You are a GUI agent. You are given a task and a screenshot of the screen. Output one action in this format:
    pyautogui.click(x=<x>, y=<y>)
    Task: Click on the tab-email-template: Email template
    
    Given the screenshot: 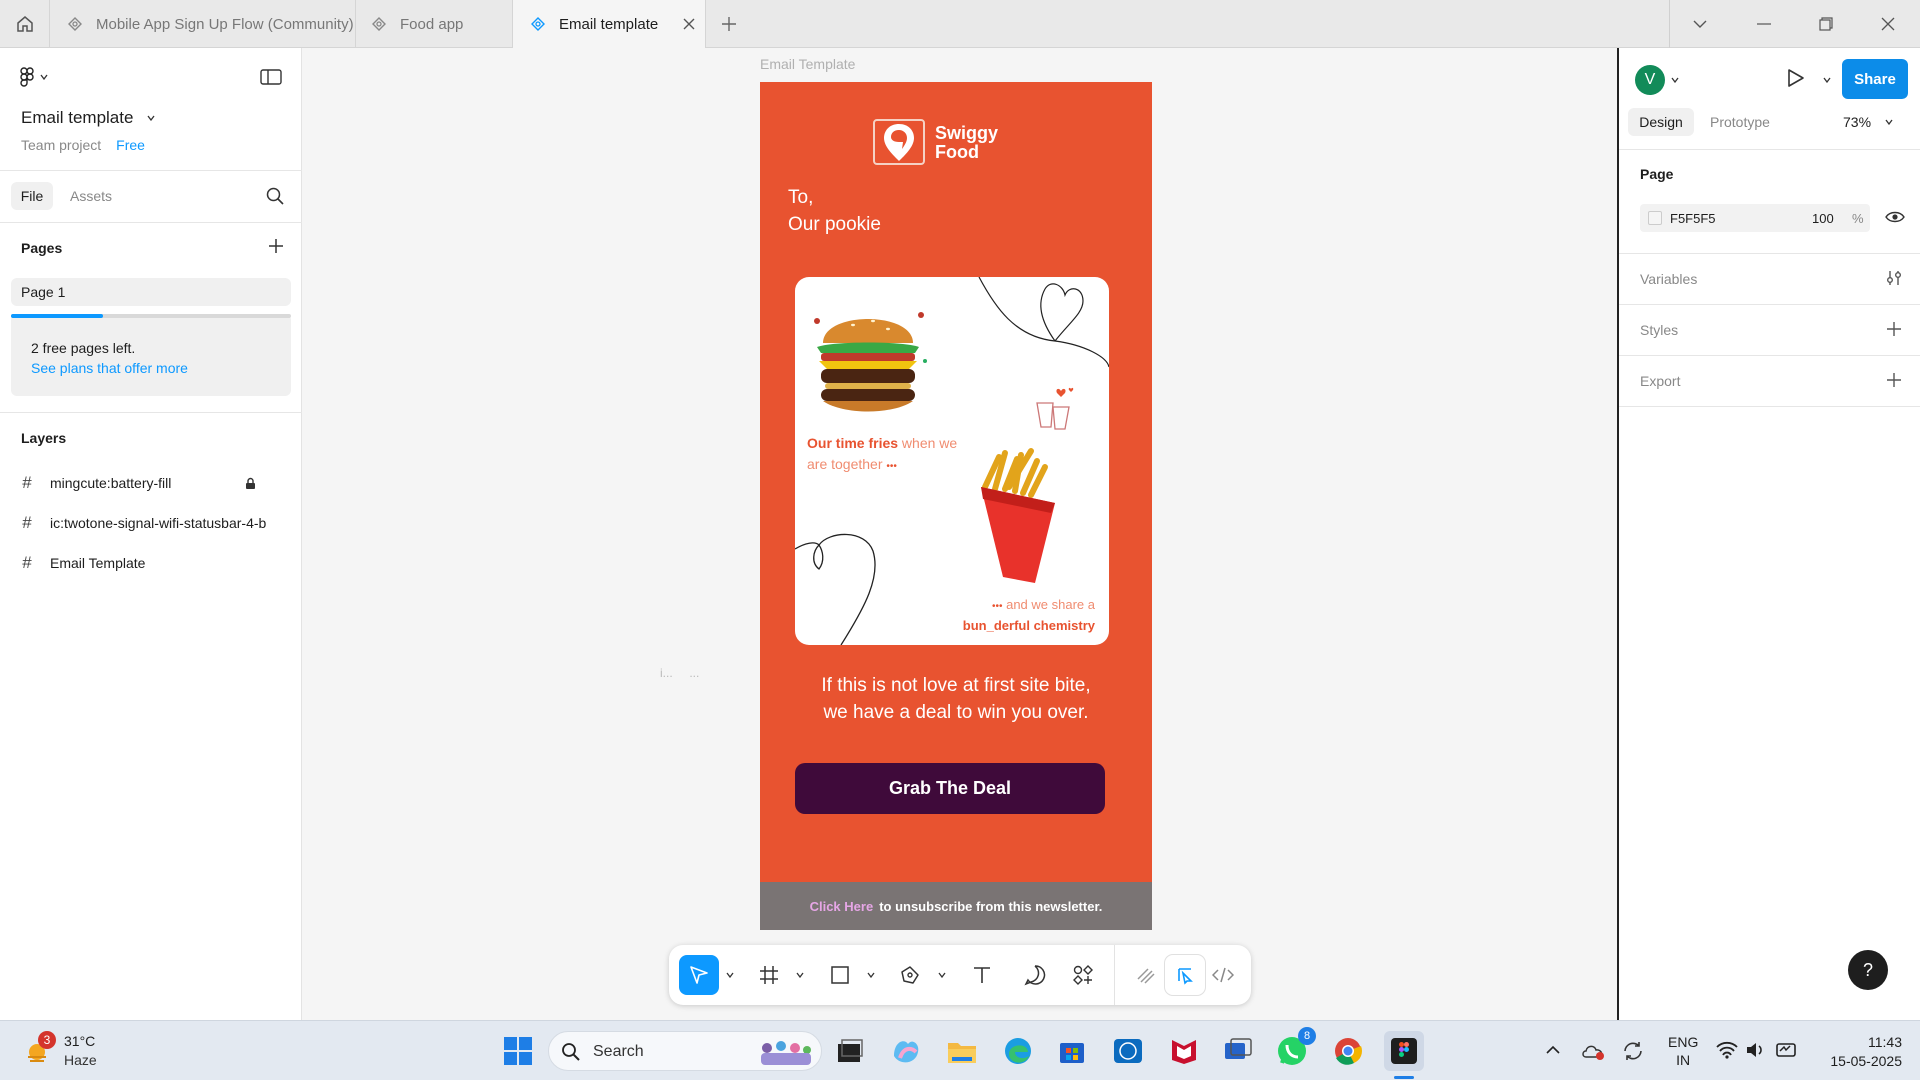 What is the action you would take?
    pyautogui.click(x=609, y=24)
    